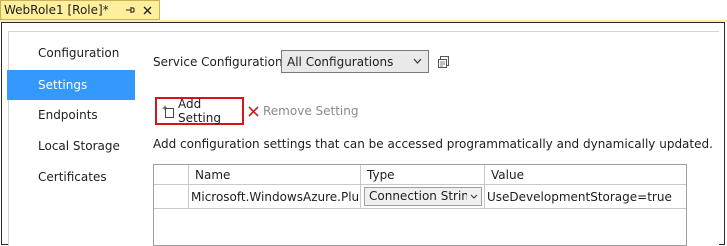 The height and width of the screenshot is (246, 727). I want to click on add-setting-label: Add Setting, so click(199, 111).